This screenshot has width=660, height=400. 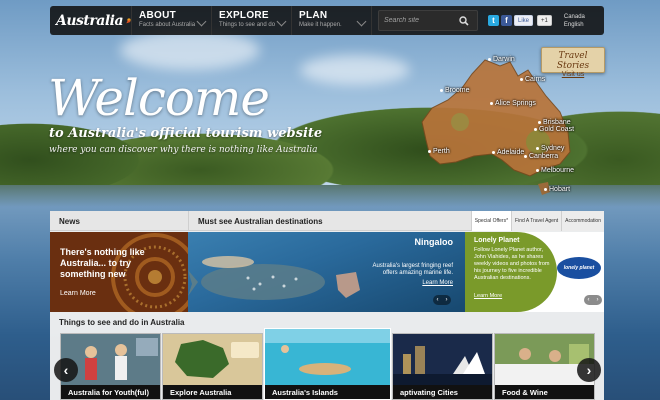 I want to click on card-food-wine-caption: Food & Wine, so click(x=544, y=392).